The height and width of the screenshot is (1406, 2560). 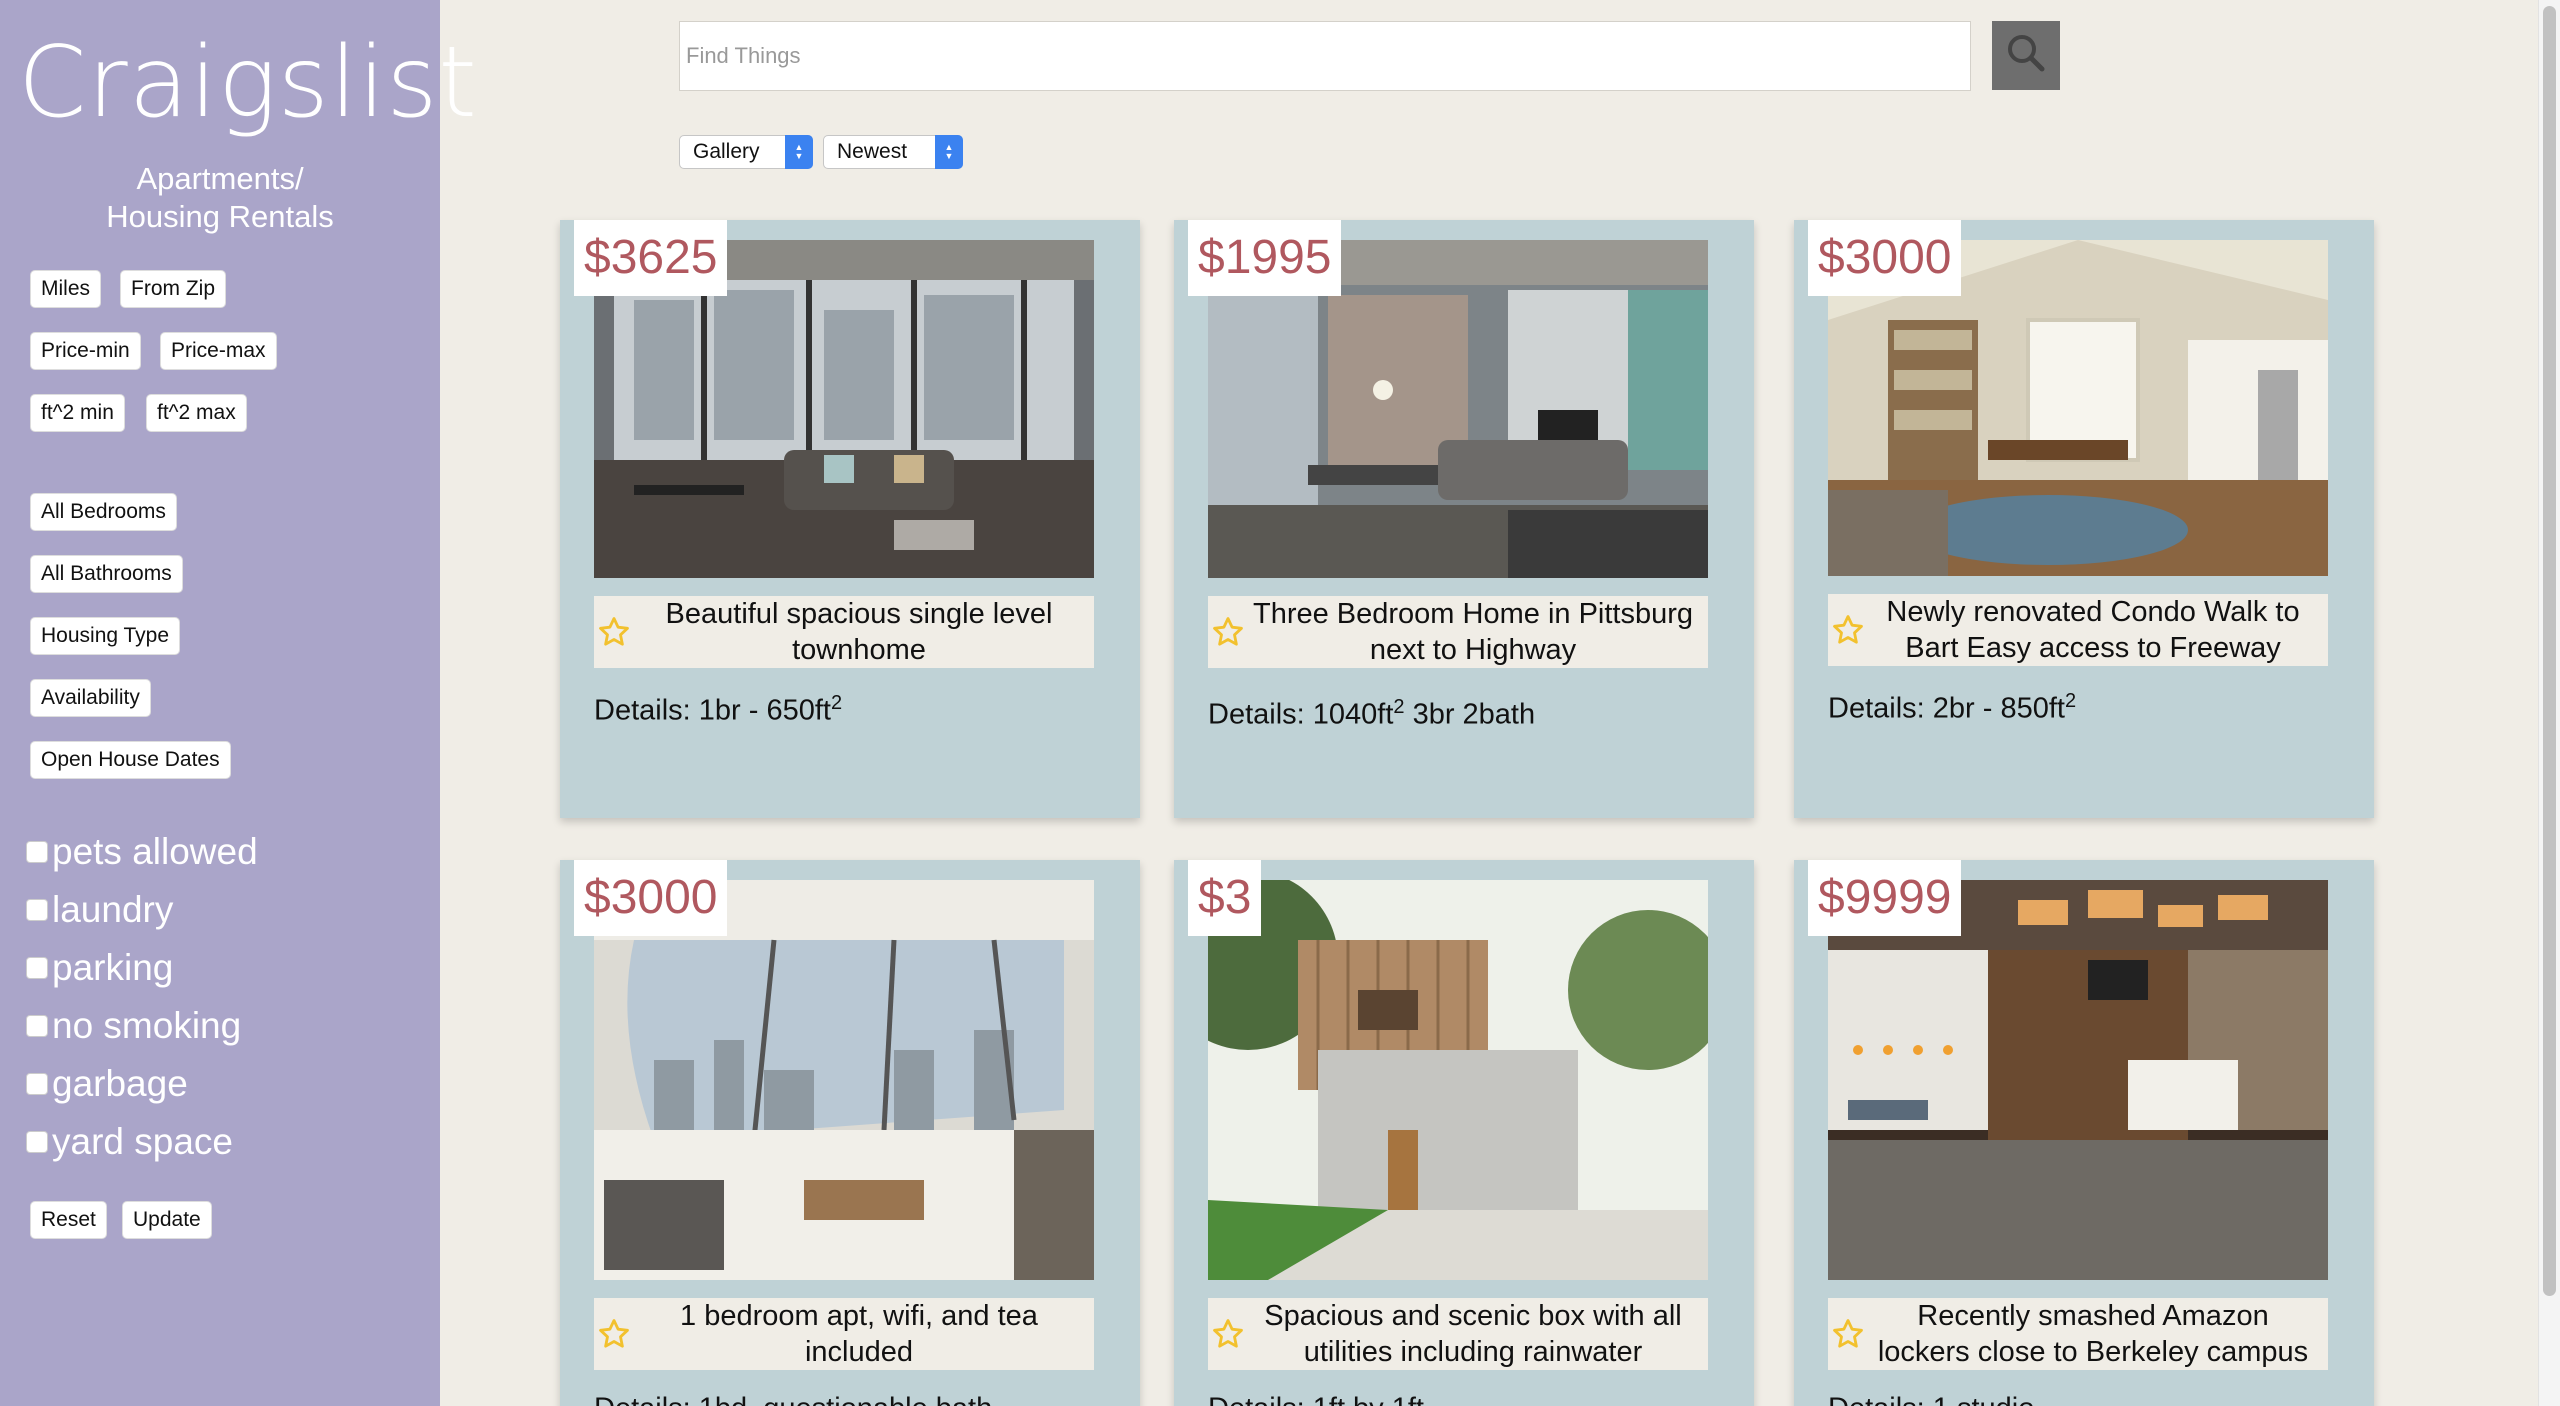 What do you see at coordinates (90, 698) in the screenshot?
I see `availability-button: Availability` at bounding box center [90, 698].